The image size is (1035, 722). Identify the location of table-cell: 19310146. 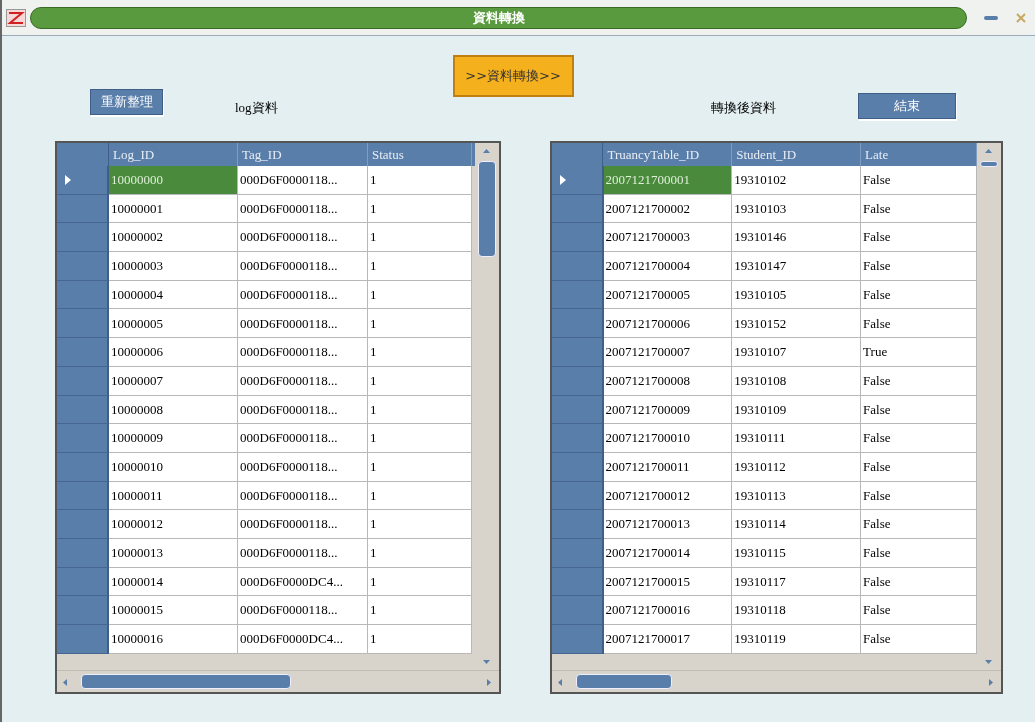
(797, 238).